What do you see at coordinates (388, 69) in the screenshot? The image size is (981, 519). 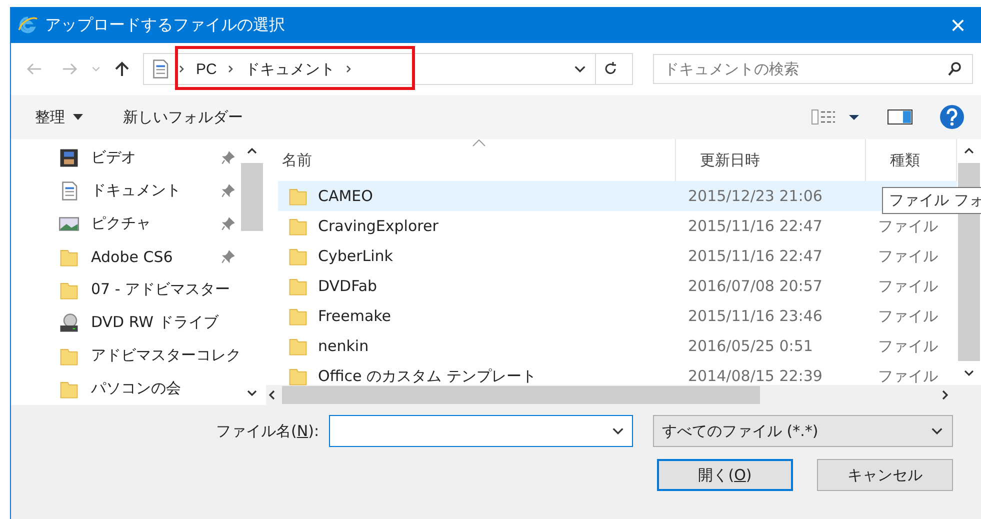 I see `address-bar: PC ドキュメント` at bounding box center [388, 69].